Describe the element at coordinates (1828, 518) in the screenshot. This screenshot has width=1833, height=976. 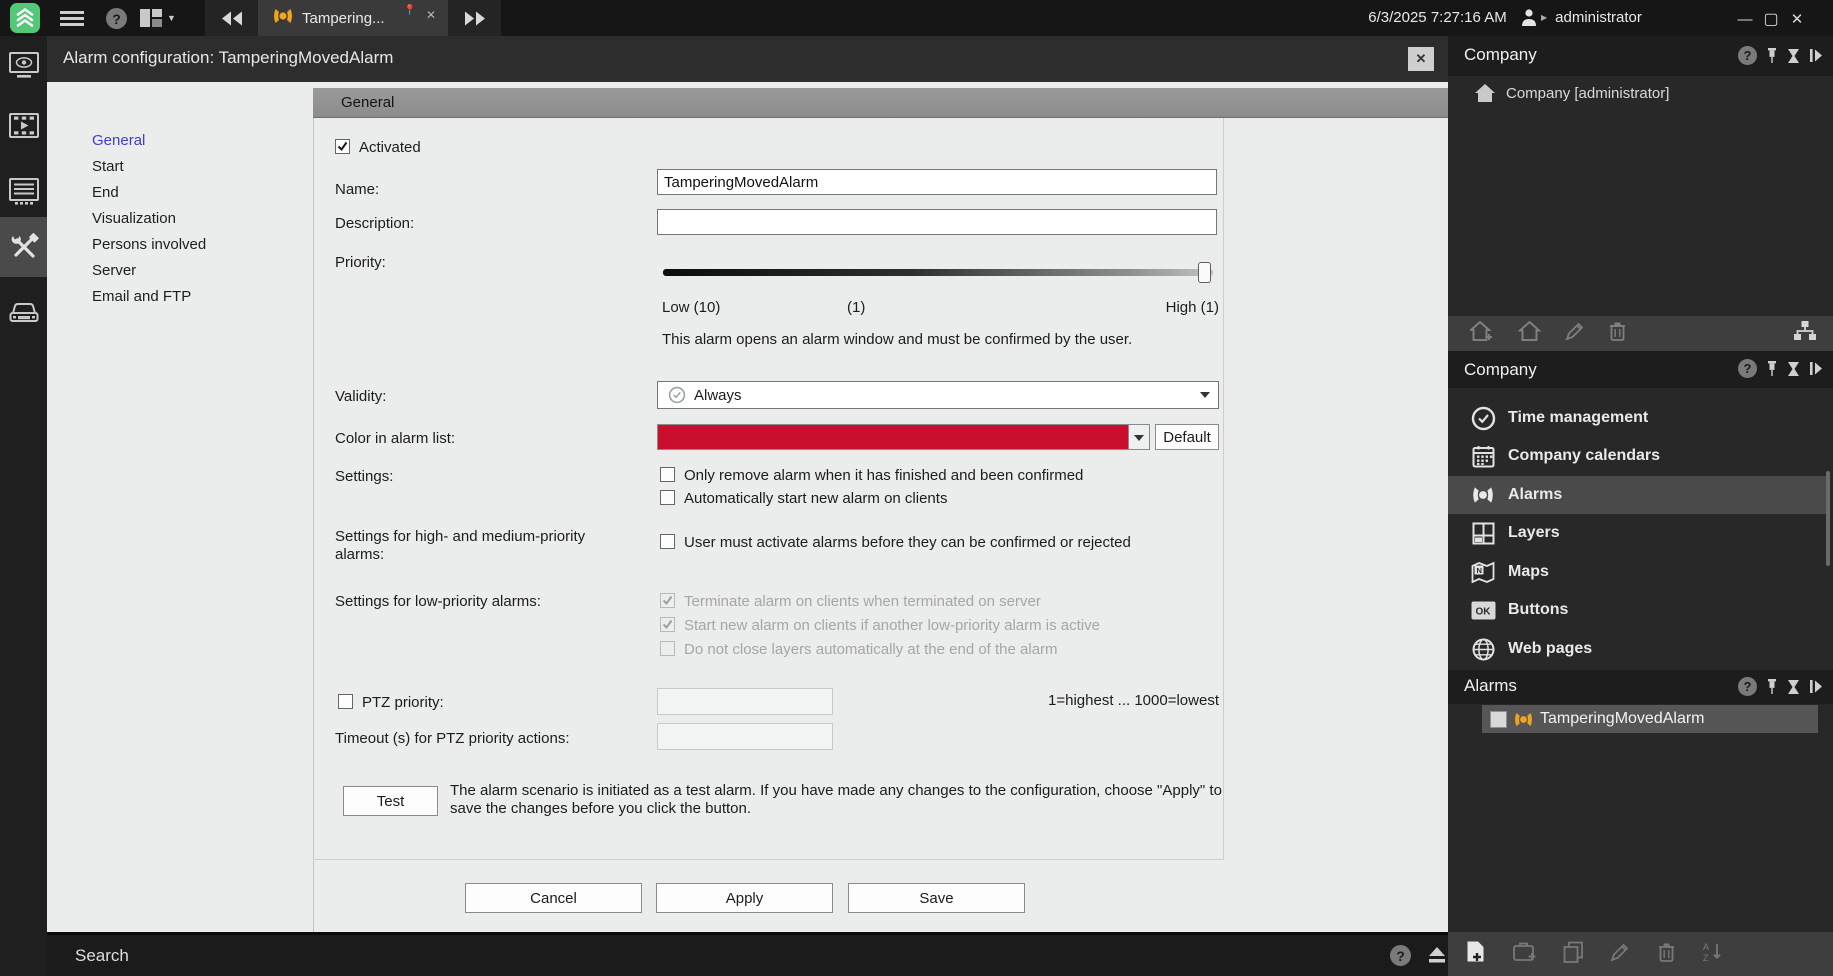
I see `scrollbar-thumb` at that location.